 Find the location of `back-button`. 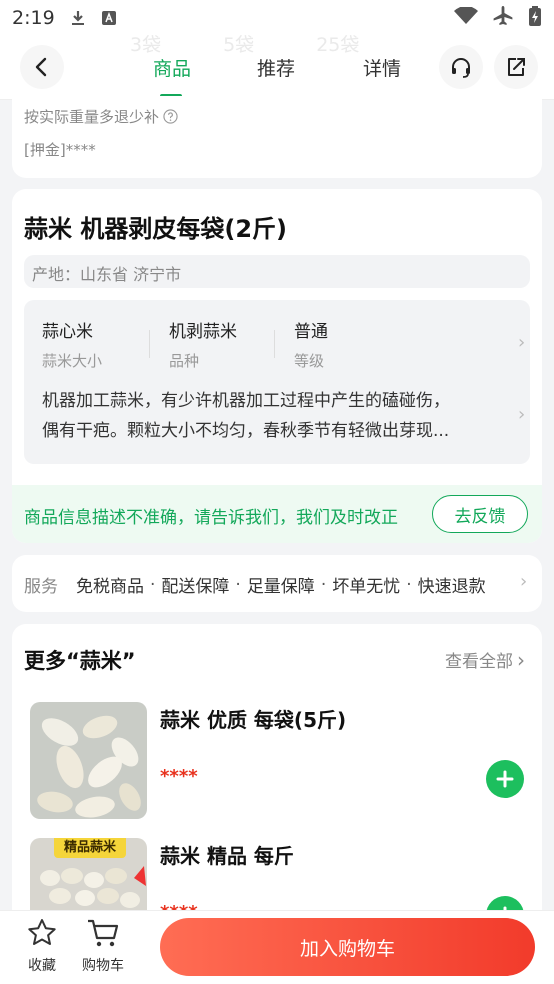

back-button is located at coordinates (42, 67).